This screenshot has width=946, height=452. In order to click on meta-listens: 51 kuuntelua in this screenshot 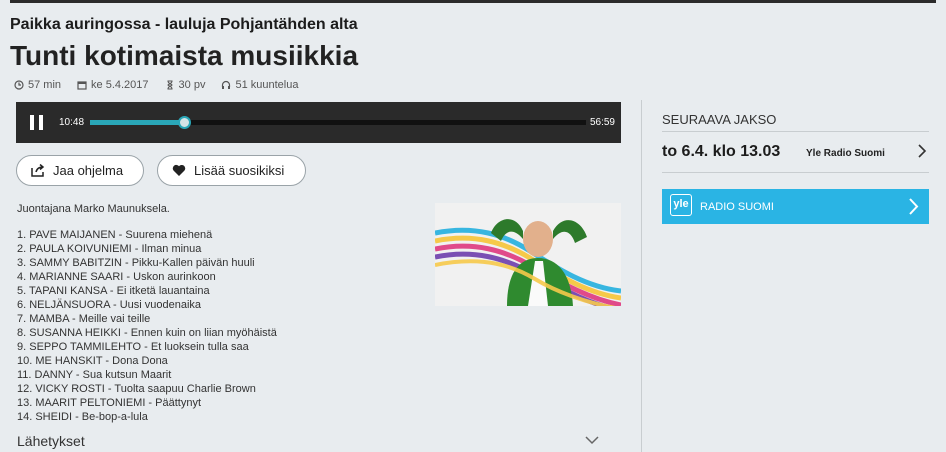, I will do `click(259, 85)`.